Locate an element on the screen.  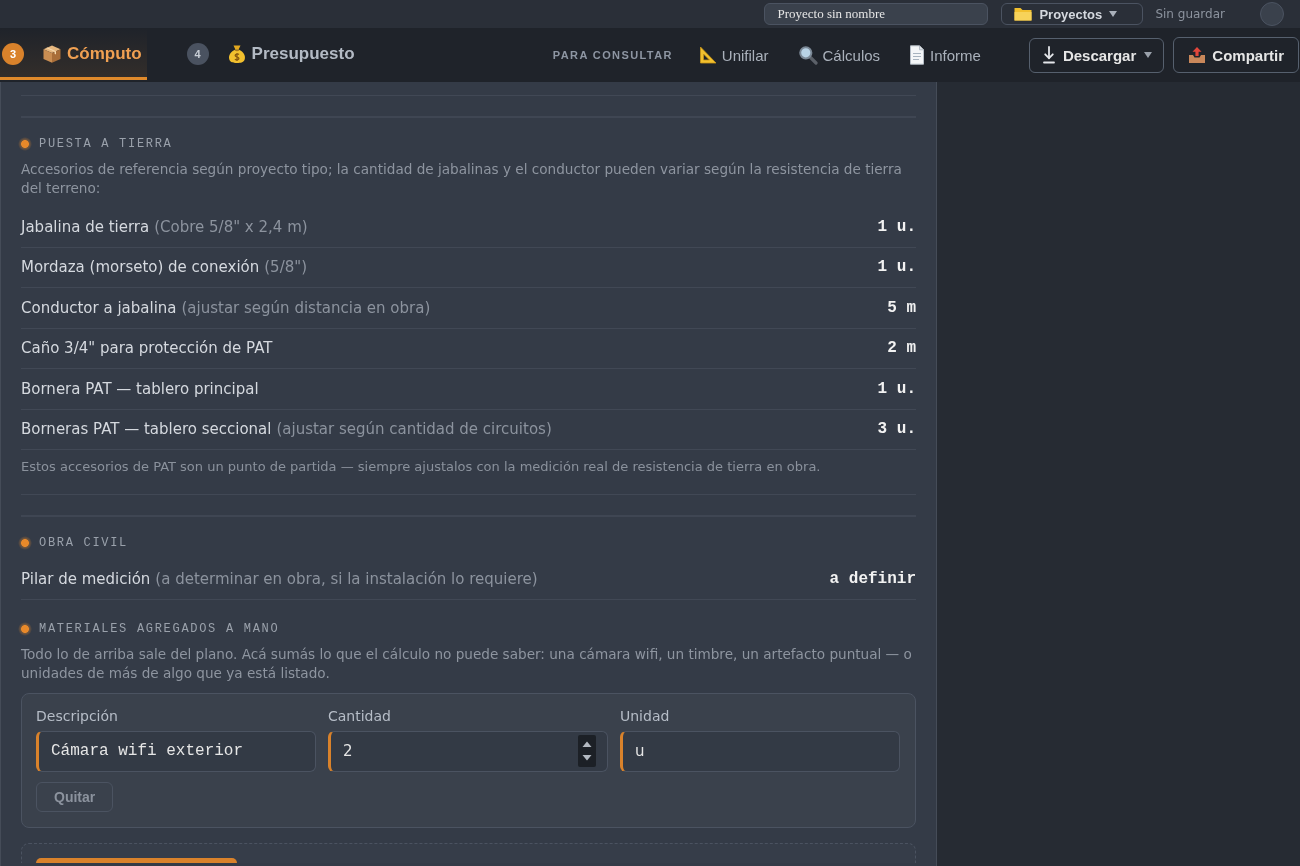
item-name: Mordaza (morseto) de conexión is located at coordinates (140, 267).